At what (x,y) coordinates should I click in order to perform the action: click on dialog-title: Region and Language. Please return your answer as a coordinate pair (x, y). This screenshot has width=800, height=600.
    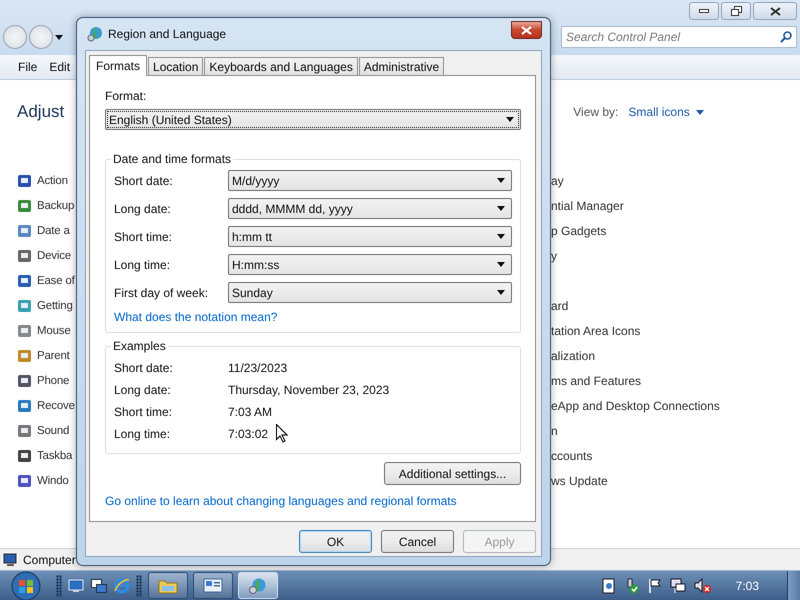
    Looking at the image, I should click on (167, 34).